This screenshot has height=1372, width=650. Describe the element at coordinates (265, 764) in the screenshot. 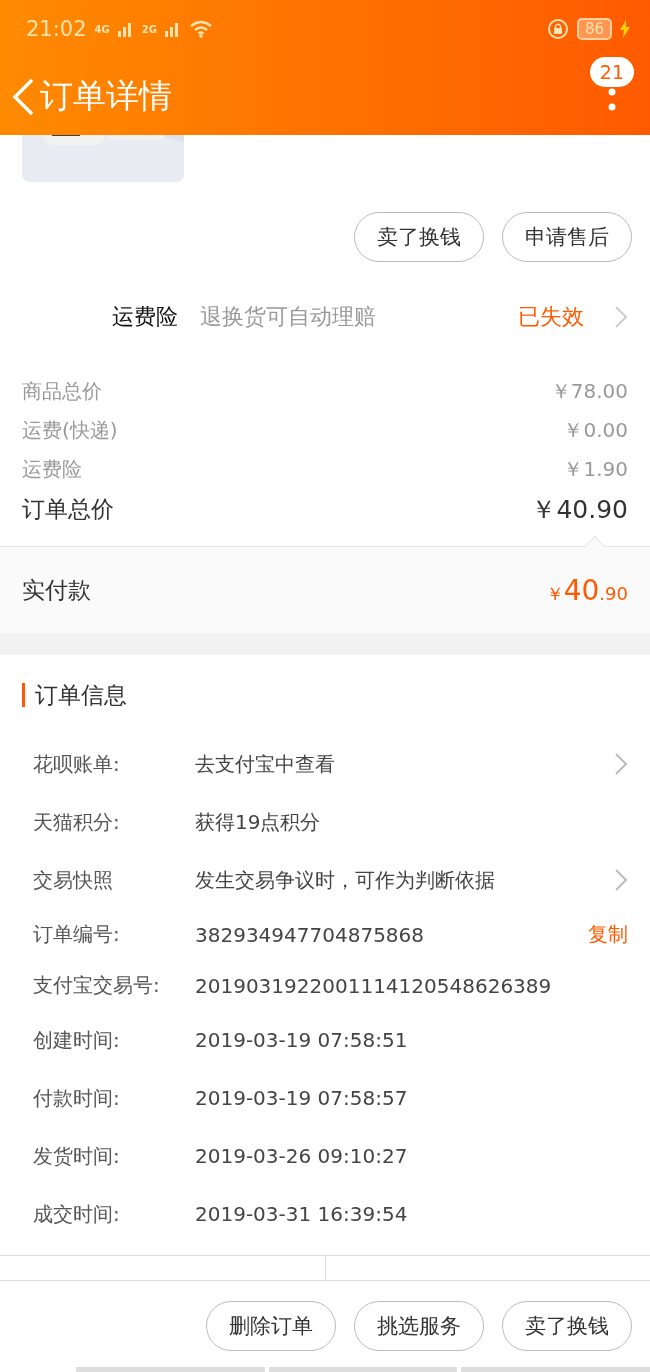

I see `info-value: 去支付宝中查看` at that location.